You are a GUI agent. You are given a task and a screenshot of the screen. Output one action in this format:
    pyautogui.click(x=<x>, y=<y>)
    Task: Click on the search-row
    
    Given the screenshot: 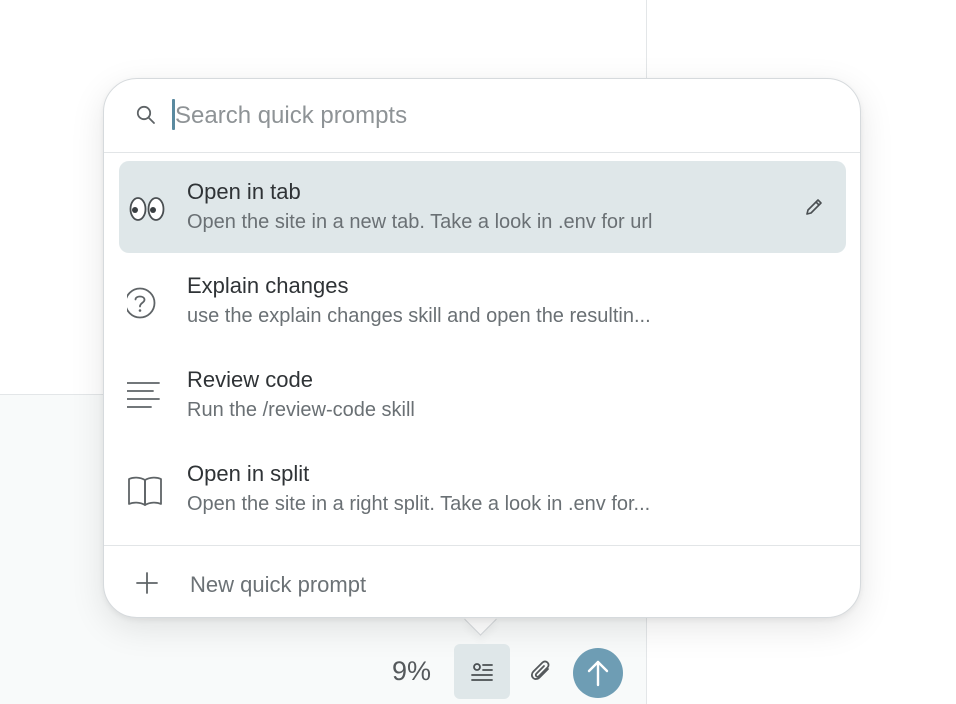 What is the action you would take?
    pyautogui.click(x=482, y=116)
    